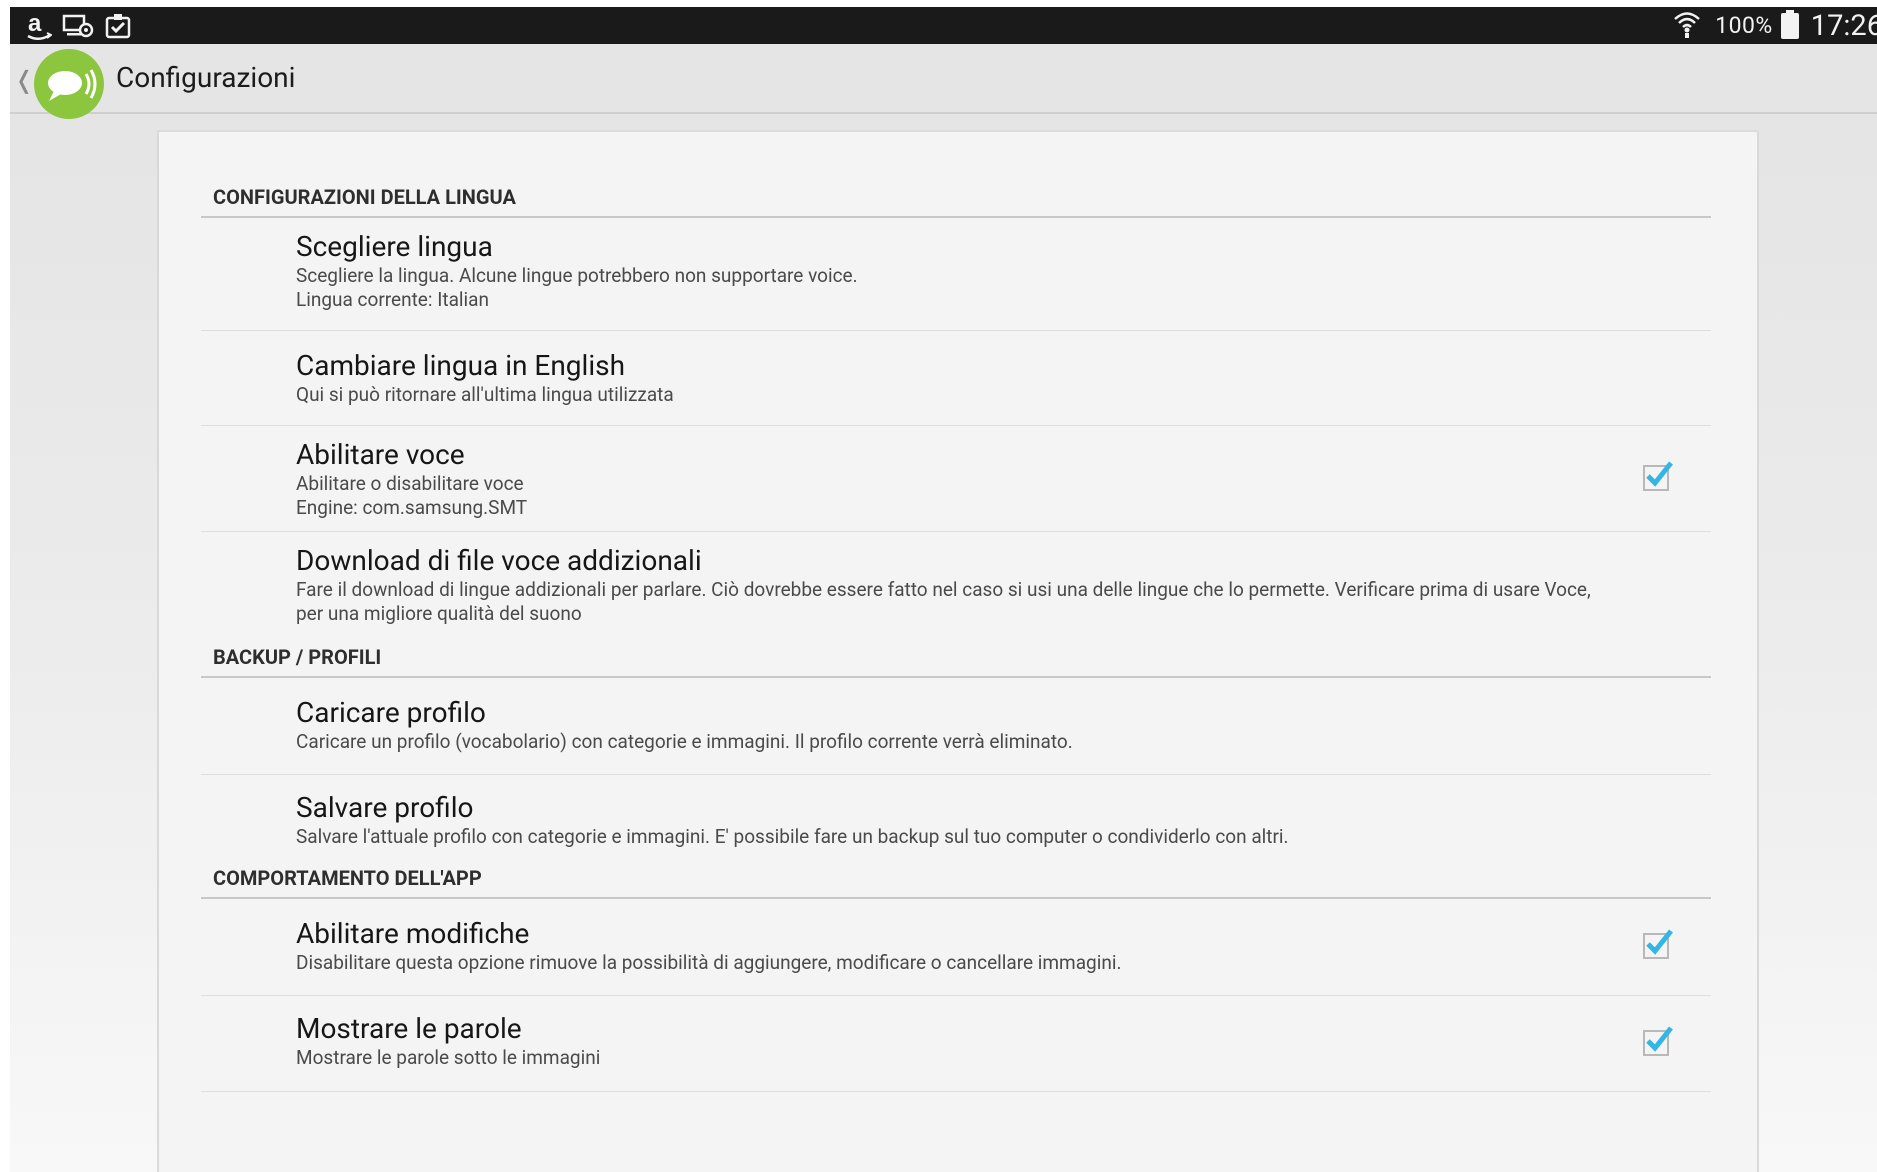 Image resolution: width=1877 pixels, height=1172 pixels. Describe the element at coordinates (1775, 25) in the screenshot. I see `status-icons-right: 100% 17:26` at that location.